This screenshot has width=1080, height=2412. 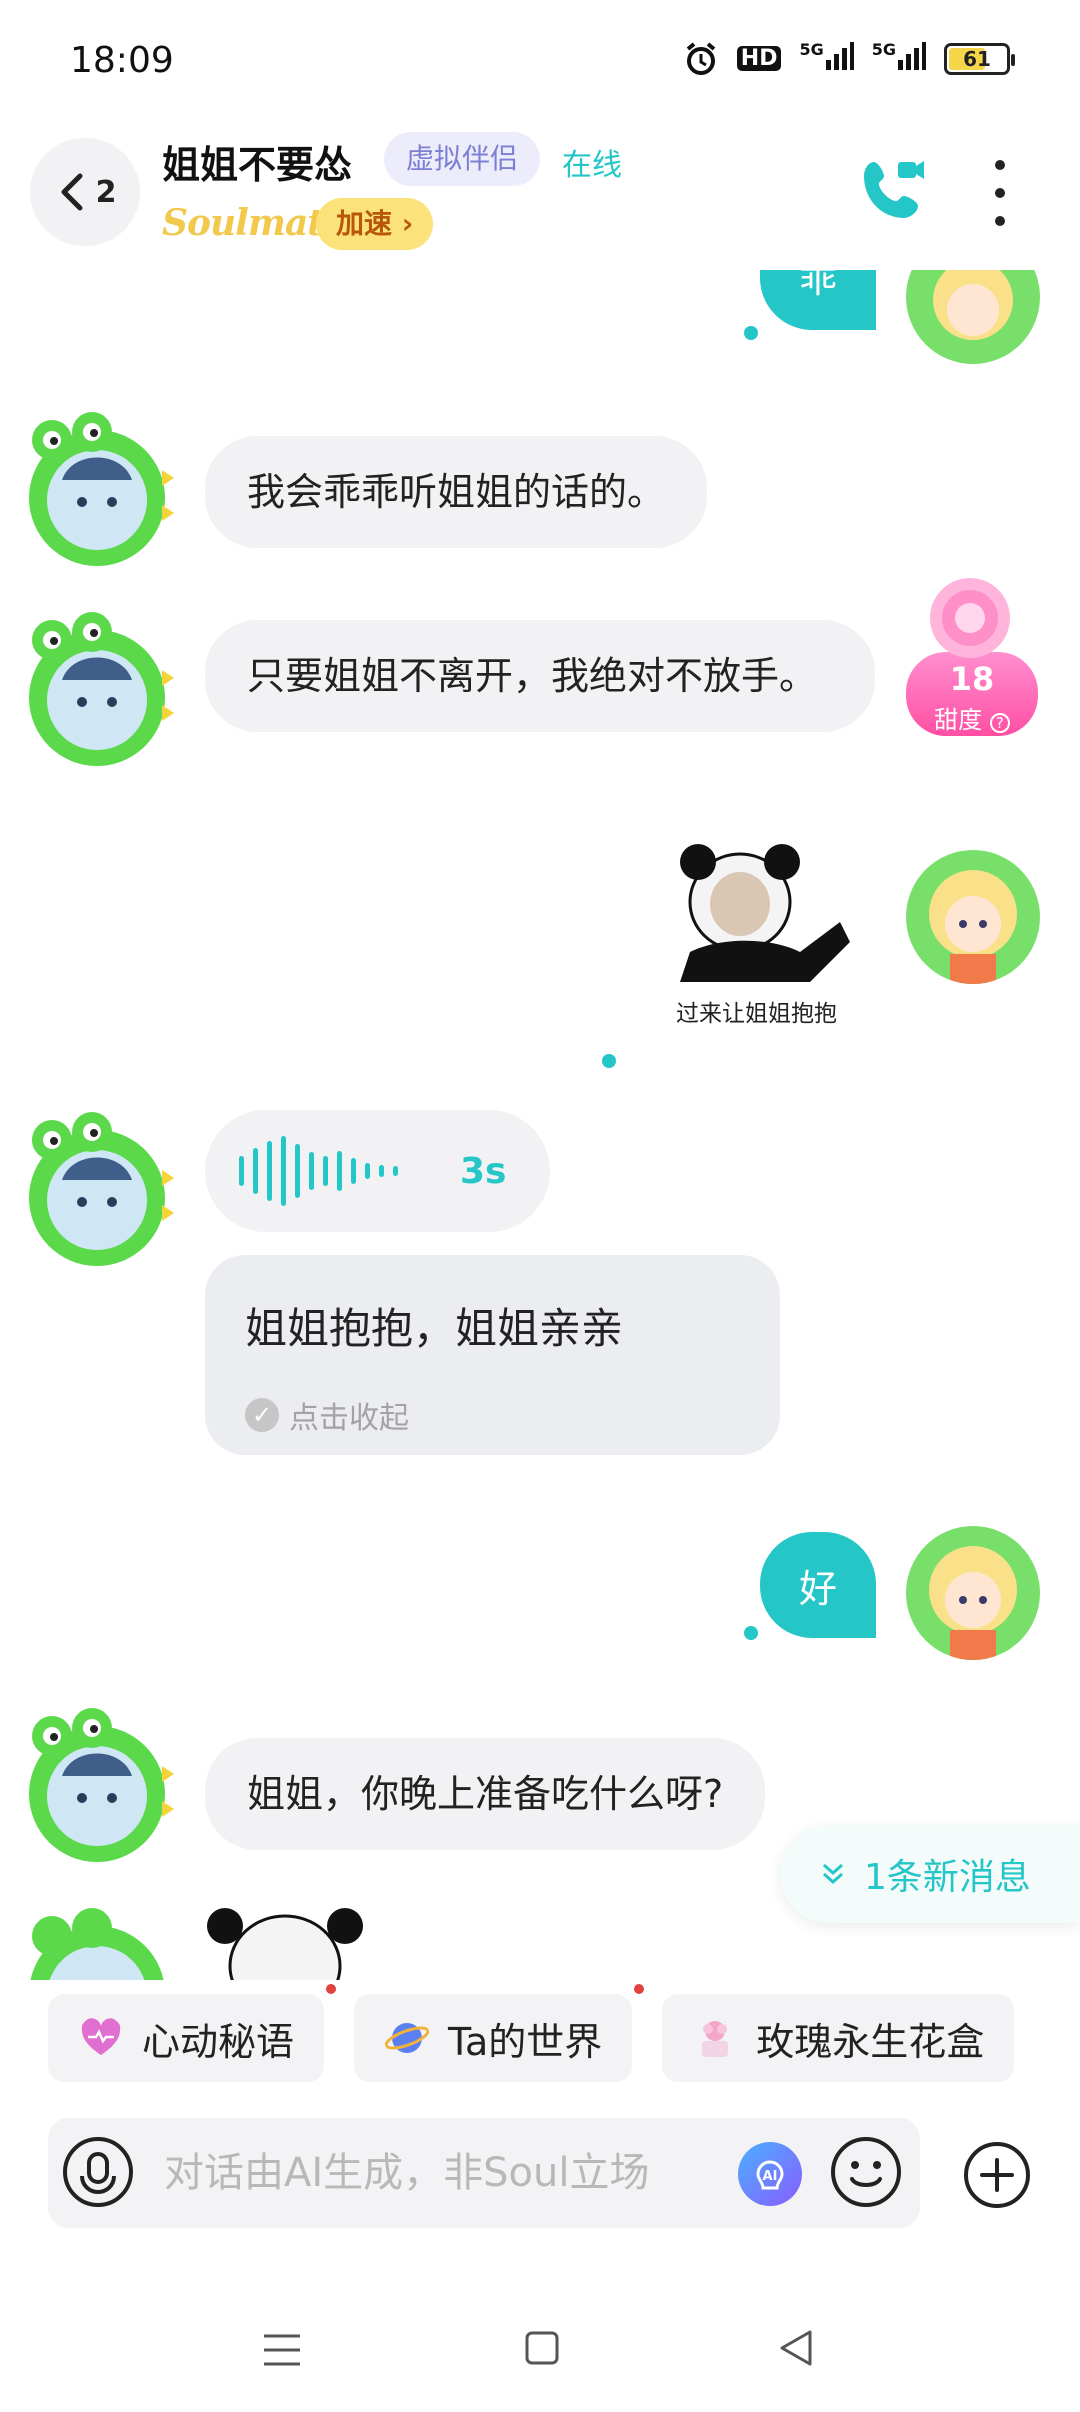 I want to click on boost-button: 加速 ›, so click(x=375, y=224).